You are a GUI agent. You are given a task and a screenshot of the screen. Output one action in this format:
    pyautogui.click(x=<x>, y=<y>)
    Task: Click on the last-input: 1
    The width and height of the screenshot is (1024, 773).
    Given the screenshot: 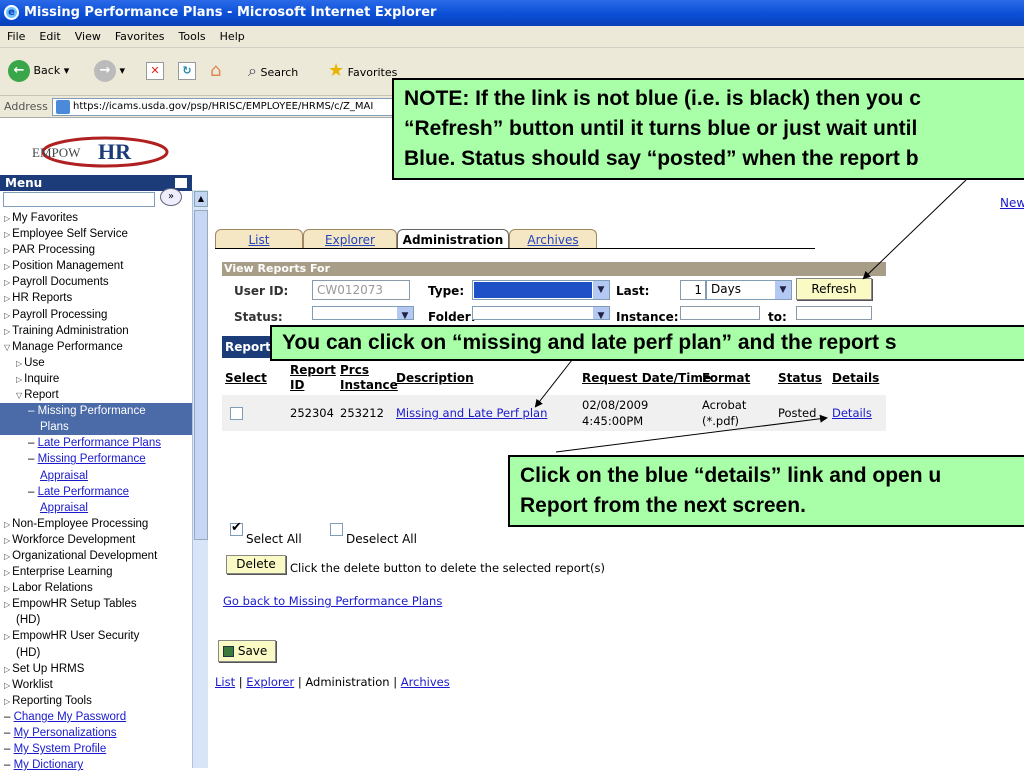 What is the action you would take?
    pyautogui.click(x=693, y=290)
    